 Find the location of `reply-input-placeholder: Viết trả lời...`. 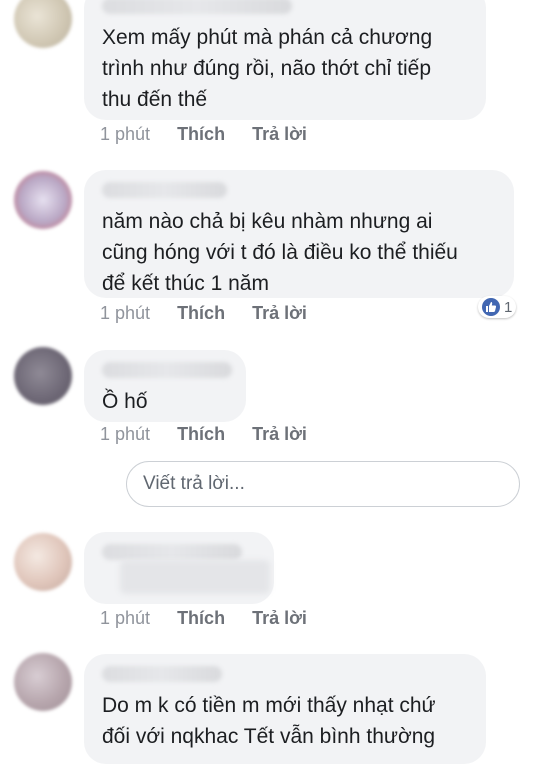

reply-input-placeholder: Viết trả lời... is located at coordinates (194, 483).